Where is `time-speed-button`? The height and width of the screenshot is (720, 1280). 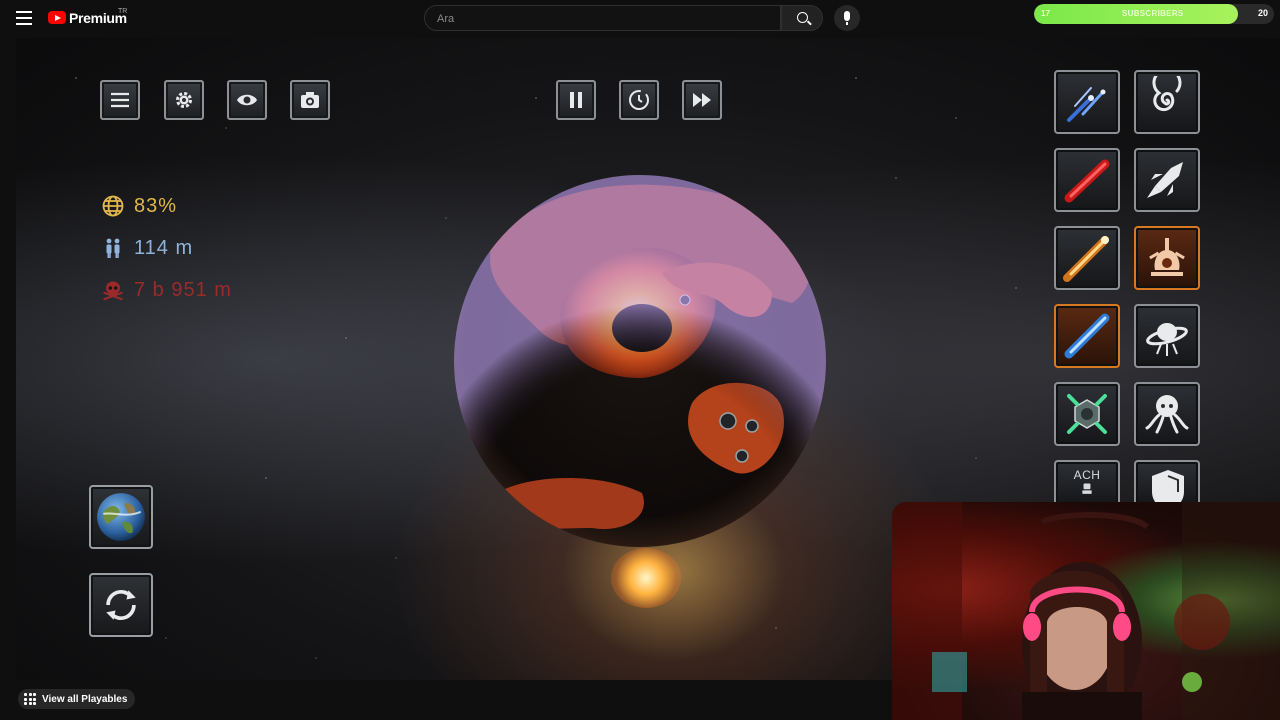
time-speed-button is located at coordinates (639, 100).